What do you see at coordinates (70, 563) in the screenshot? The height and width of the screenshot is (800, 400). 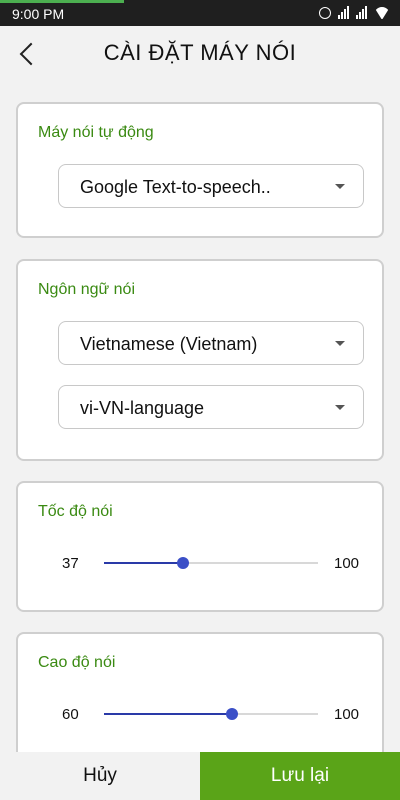 I see `speech-rate-value: 37` at bounding box center [70, 563].